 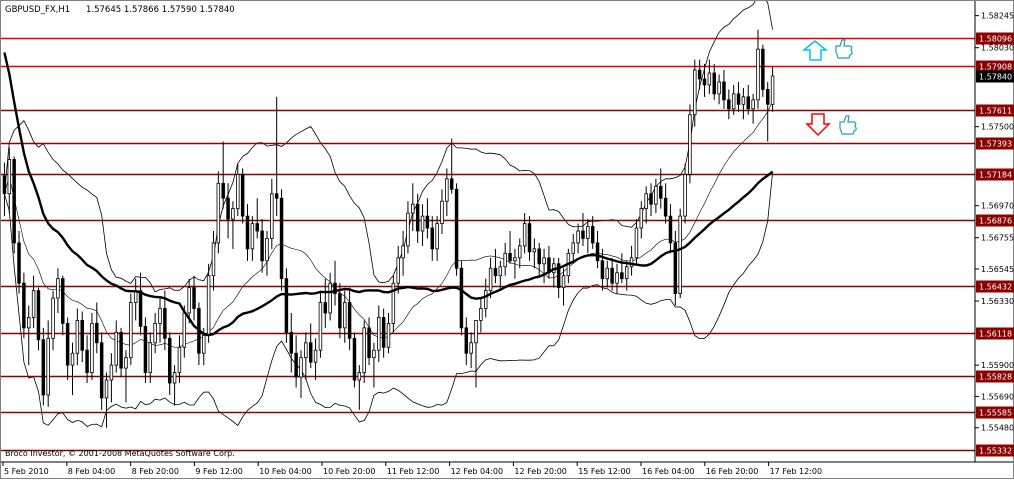 I want to click on x-tick-label: 17 Feb 12:00, so click(x=796, y=471).